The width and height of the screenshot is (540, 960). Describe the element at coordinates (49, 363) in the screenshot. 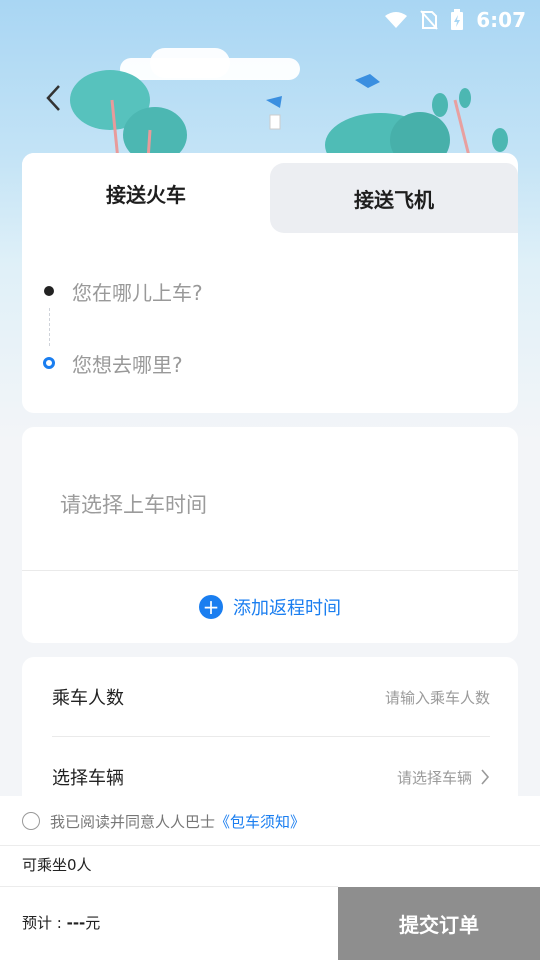

I see `dropoff-dot-icon` at that location.